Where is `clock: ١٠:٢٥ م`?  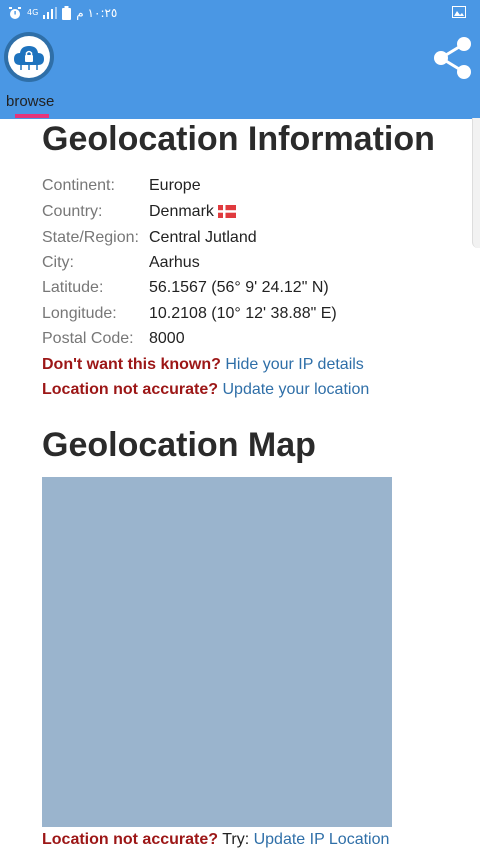 clock: ١٠:٢٥ م is located at coordinates (97, 13).